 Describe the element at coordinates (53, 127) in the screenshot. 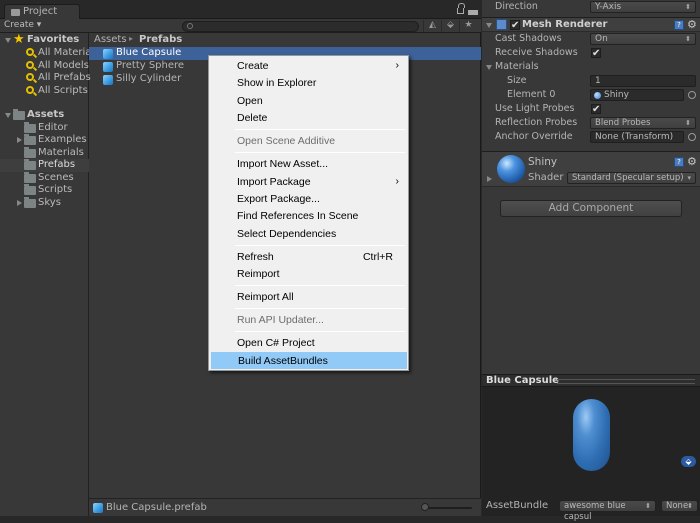

I see `folder-label: Editor` at that location.